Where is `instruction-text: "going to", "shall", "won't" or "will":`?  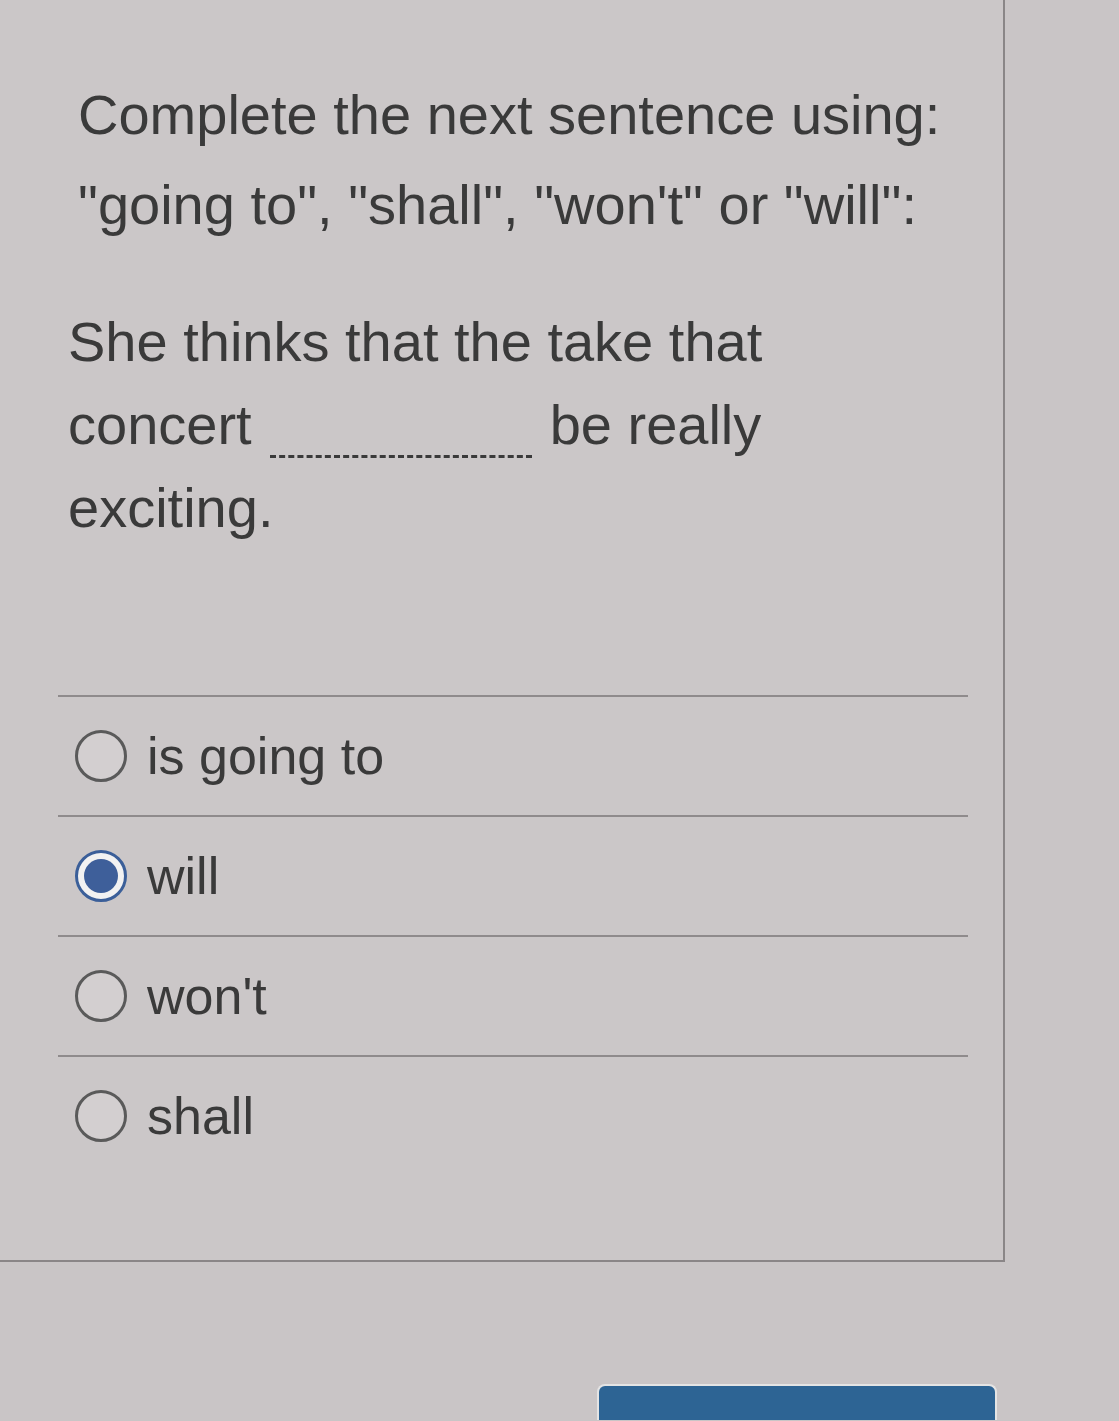
instruction-text: "going to", "shall", "won't" or "will": is located at coordinates (497, 205).